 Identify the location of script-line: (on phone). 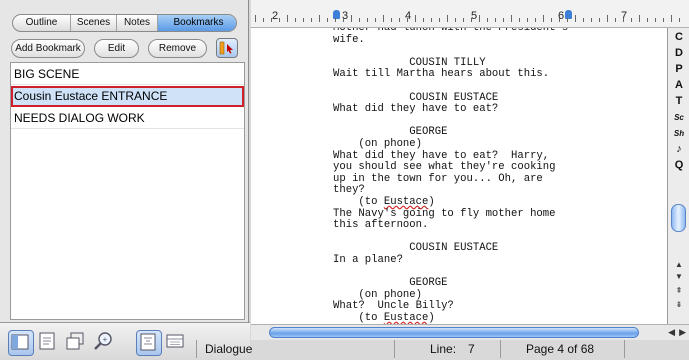
(450, 144).